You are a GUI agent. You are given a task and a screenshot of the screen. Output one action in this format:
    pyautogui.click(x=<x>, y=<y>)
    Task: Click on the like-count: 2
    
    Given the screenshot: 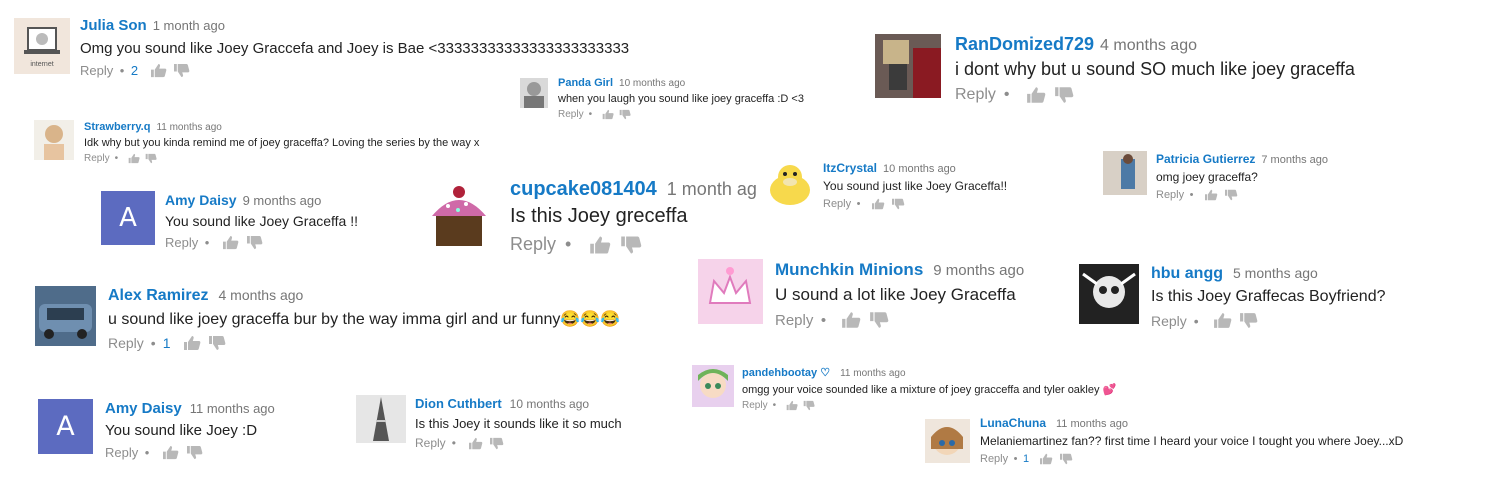 What is the action you would take?
    pyautogui.click(x=134, y=70)
    